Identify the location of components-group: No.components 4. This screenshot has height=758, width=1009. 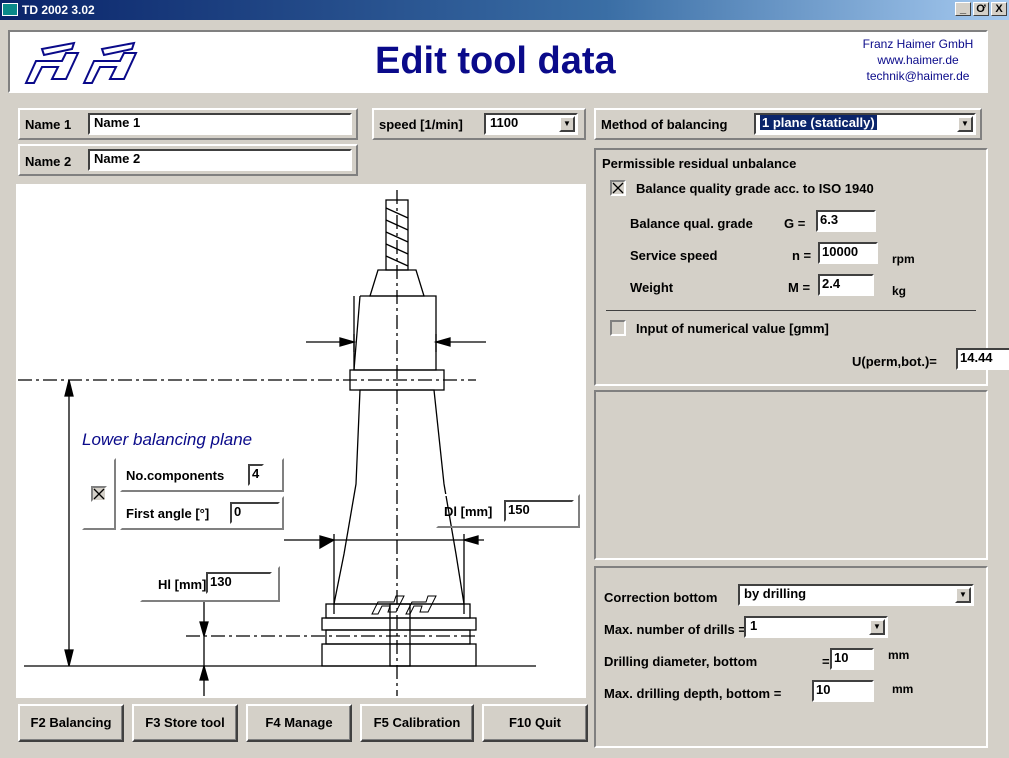
(202, 475).